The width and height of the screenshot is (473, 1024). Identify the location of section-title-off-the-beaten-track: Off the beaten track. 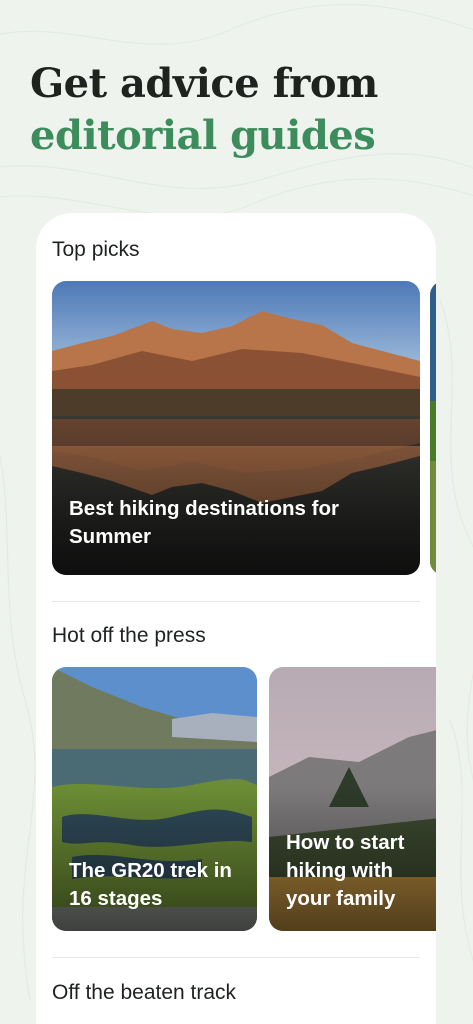
(144, 992).